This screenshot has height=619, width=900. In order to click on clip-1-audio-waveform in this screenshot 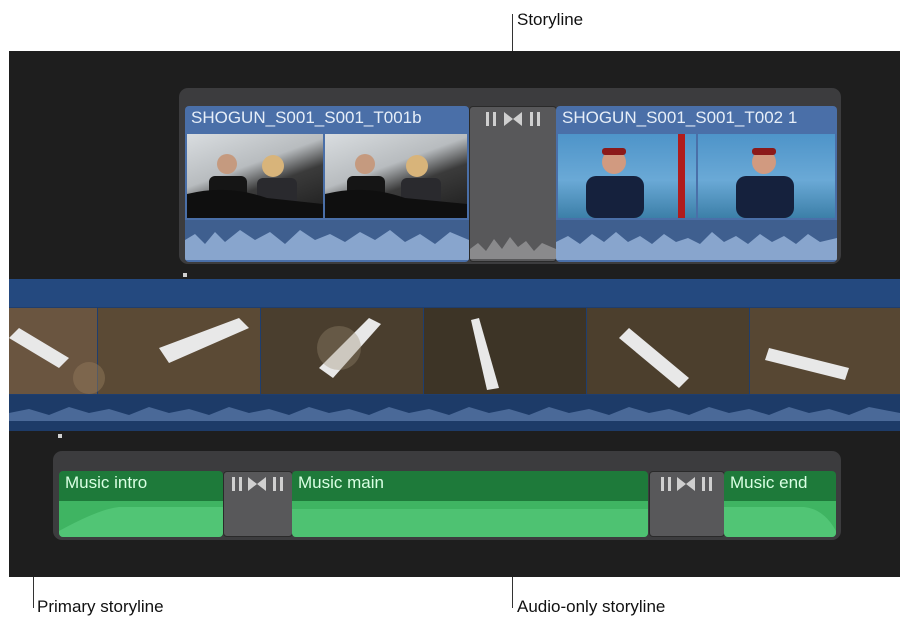, I will do `click(327, 240)`.